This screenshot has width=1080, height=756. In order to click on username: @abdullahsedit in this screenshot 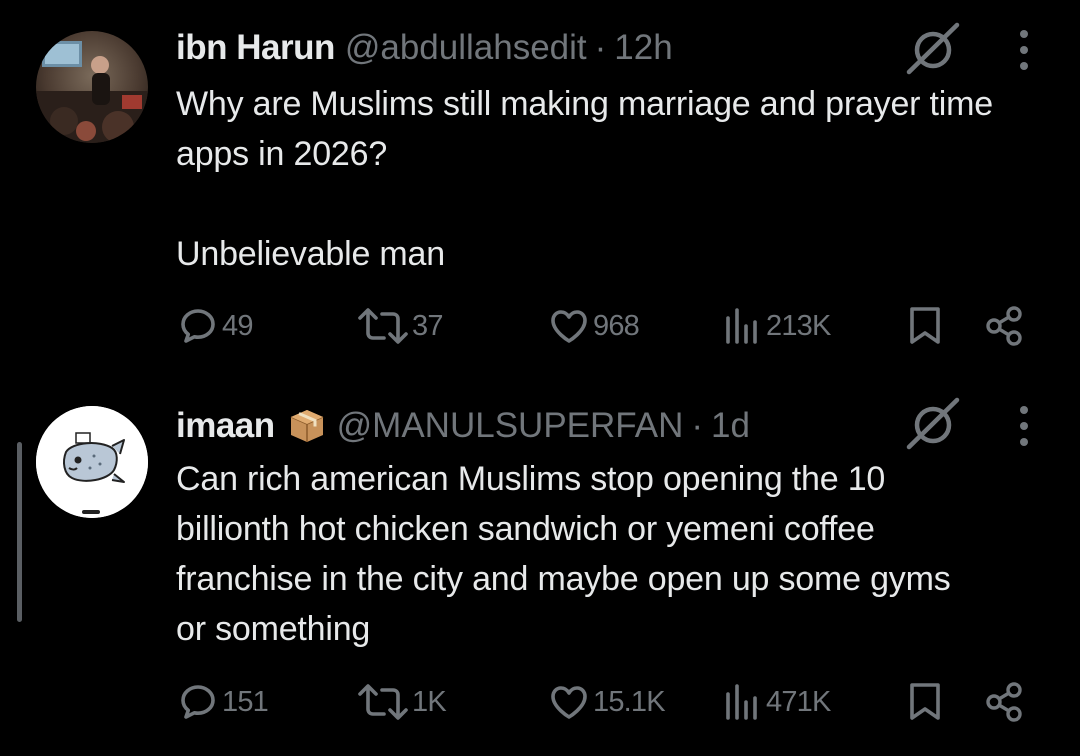, I will do `click(466, 48)`.